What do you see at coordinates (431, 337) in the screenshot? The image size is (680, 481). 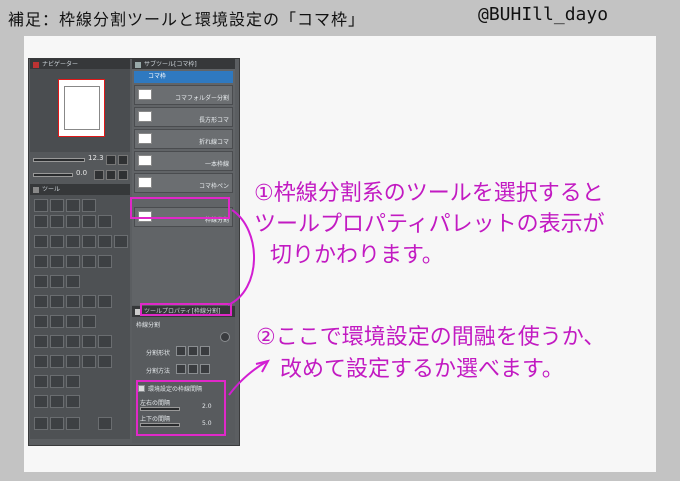 I see `annotation-2-line-1: ②ここで環境設定の間融を使うか、` at bounding box center [431, 337].